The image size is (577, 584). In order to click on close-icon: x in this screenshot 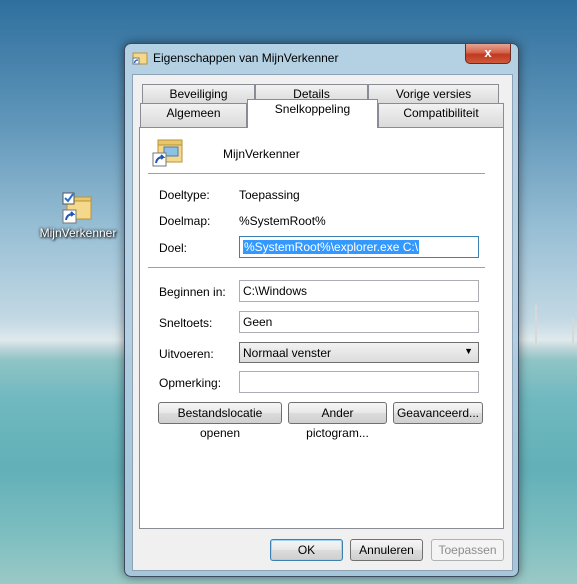, I will do `click(488, 52)`.